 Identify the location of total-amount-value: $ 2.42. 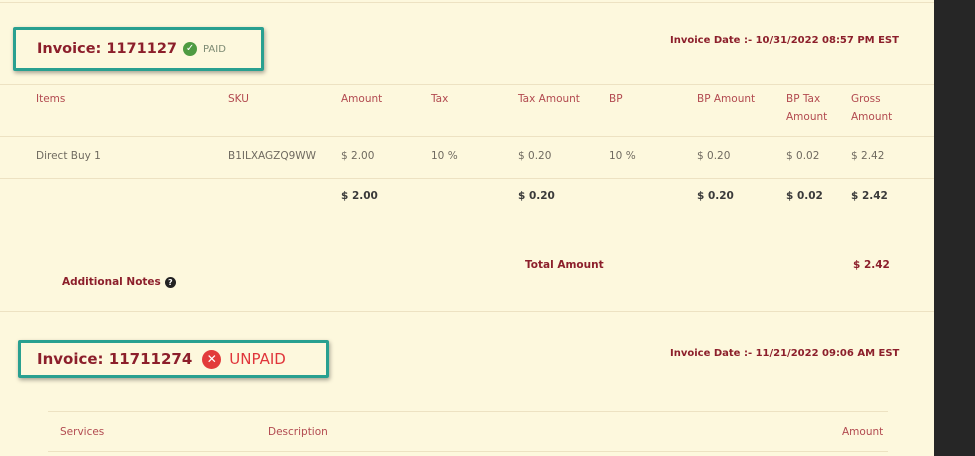
(871, 265).